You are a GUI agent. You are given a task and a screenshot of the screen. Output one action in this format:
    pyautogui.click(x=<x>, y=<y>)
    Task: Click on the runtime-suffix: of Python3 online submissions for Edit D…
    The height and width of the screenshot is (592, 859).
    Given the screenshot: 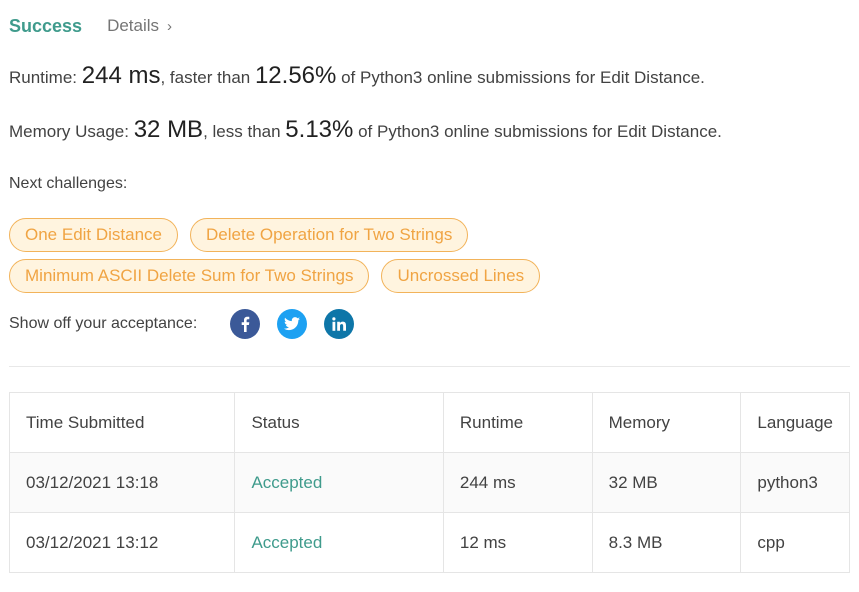 What is the action you would take?
    pyautogui.click(x=520, y=77)
    